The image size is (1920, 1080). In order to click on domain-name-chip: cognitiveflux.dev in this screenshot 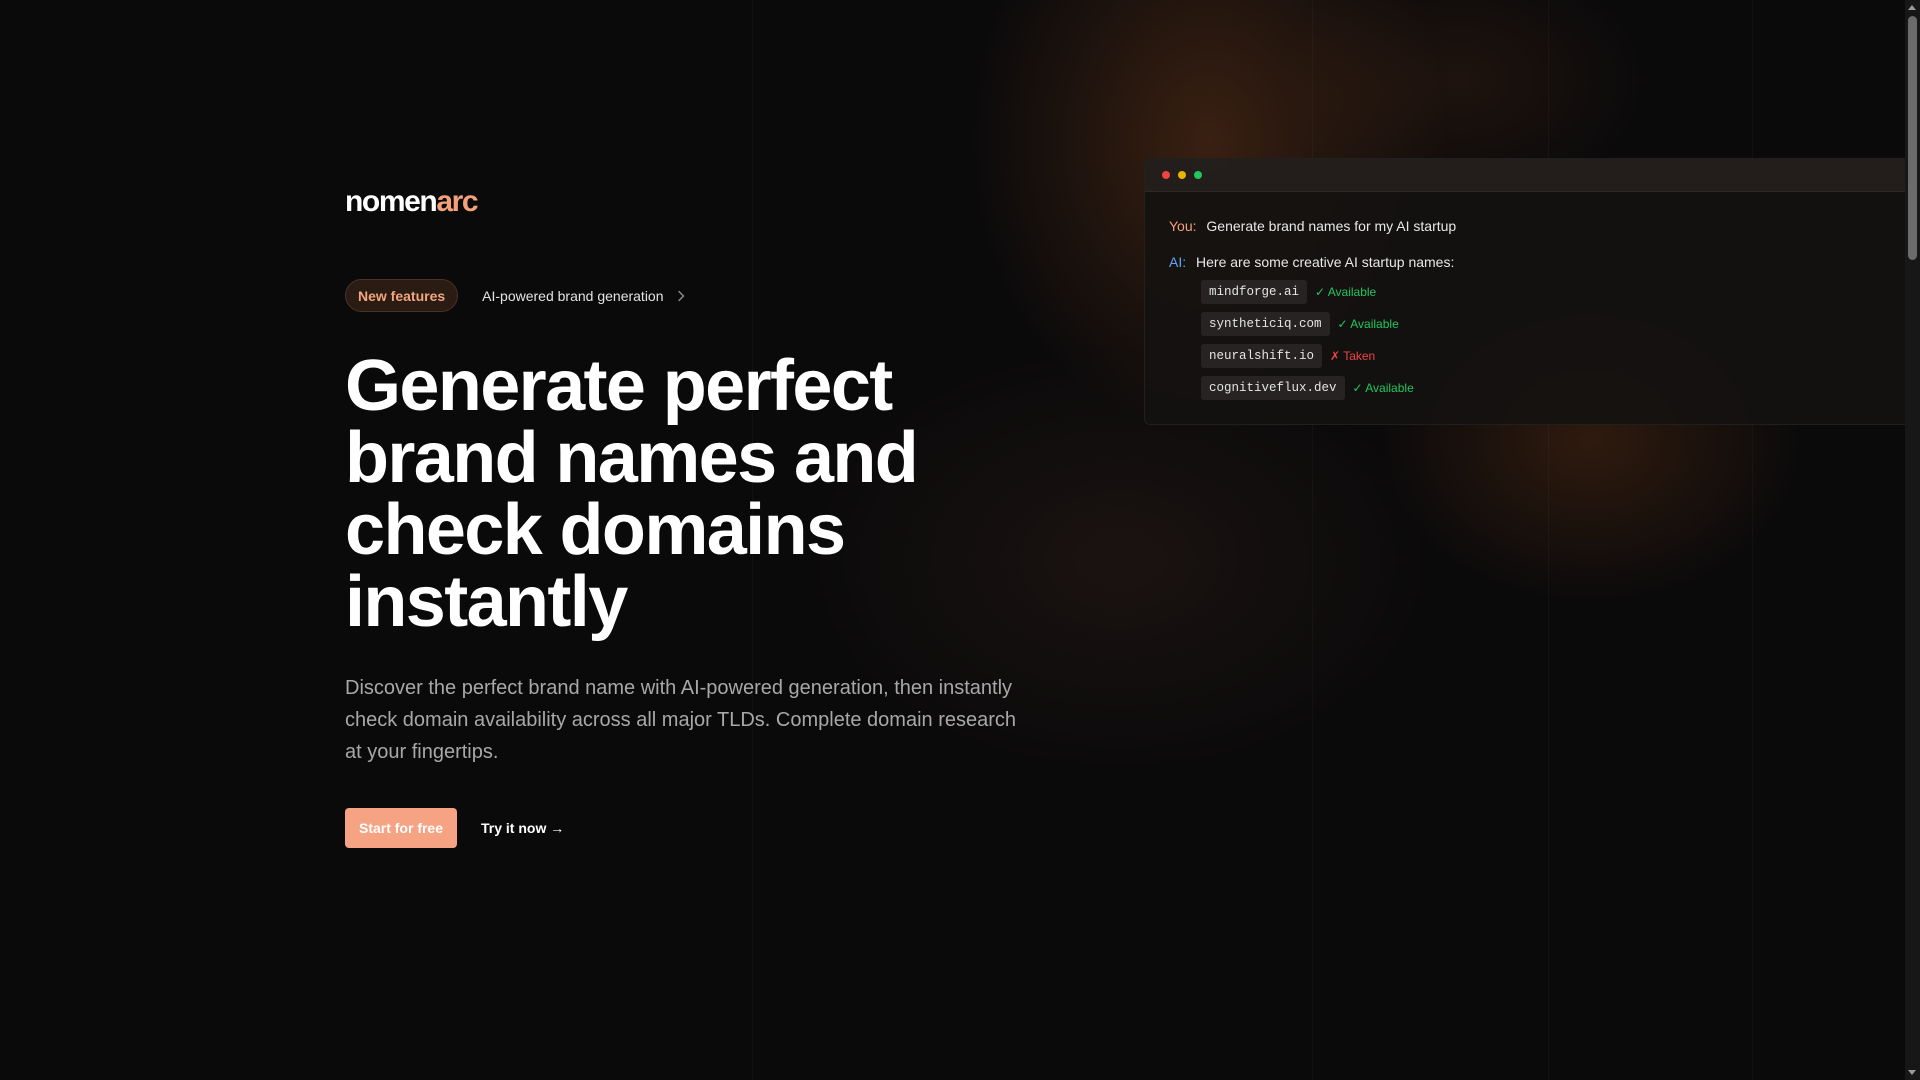, I will do `click(1273, 388)`.